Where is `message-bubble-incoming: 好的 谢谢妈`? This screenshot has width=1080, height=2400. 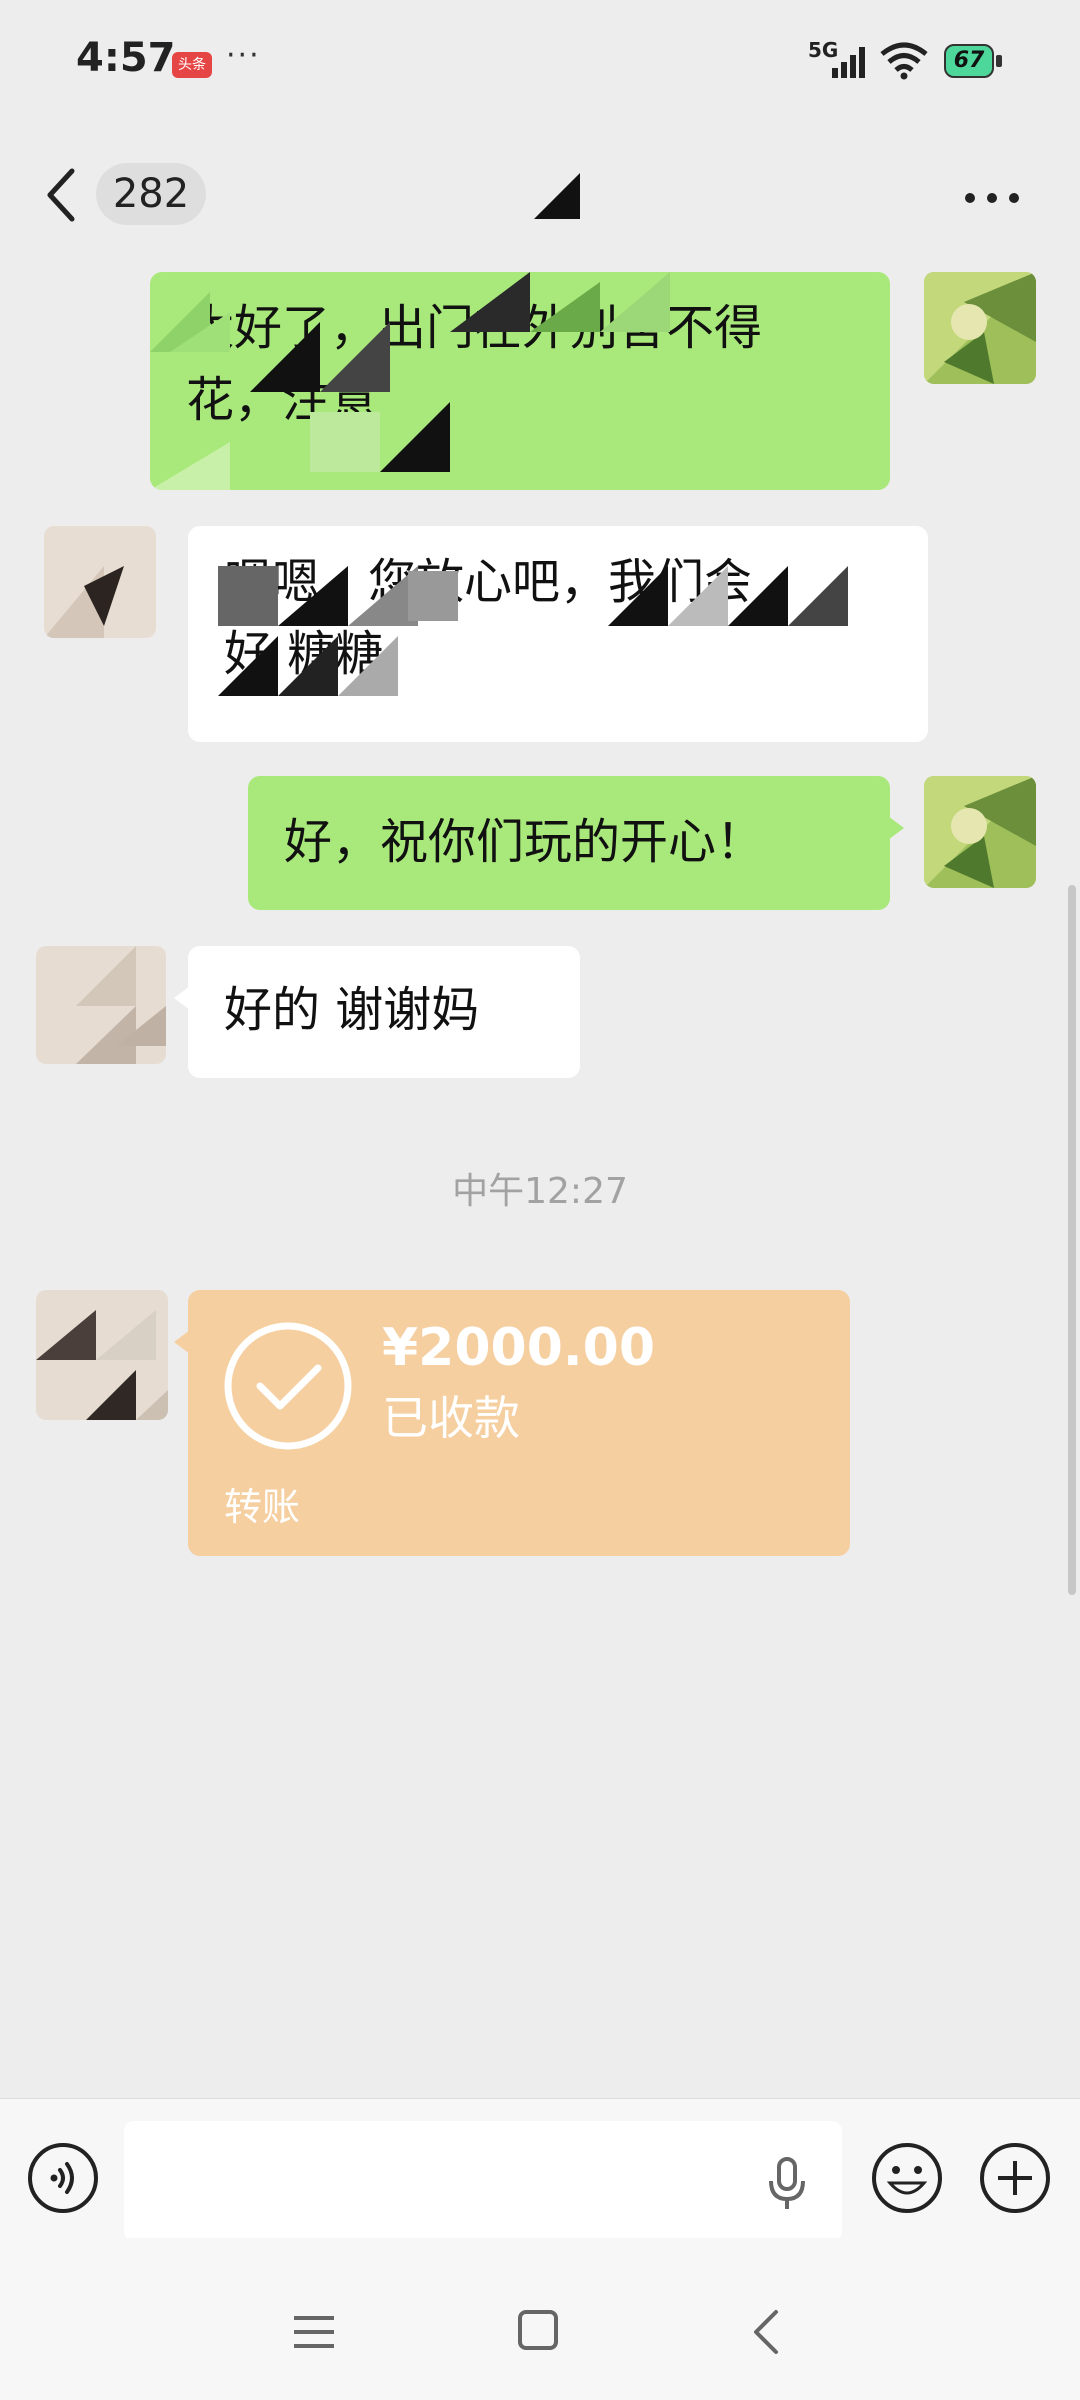 message-bubble-incoming: 好的 谢谢妈 is located at coordinates (377, 1012).